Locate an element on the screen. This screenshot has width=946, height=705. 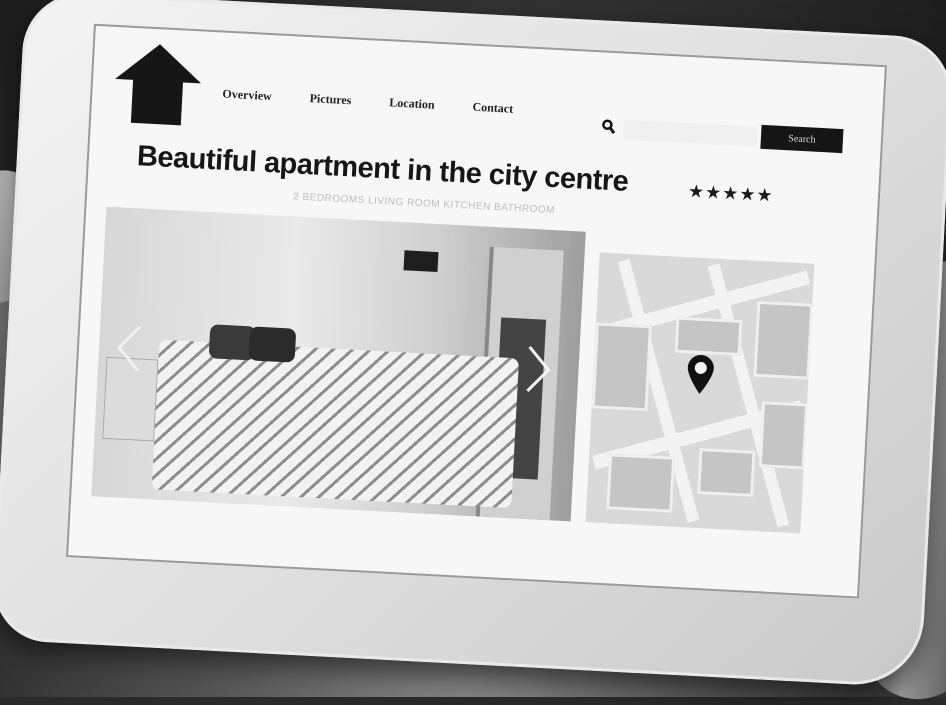
nav-item-pictures: Pictures is located at coordinates (330, 99).